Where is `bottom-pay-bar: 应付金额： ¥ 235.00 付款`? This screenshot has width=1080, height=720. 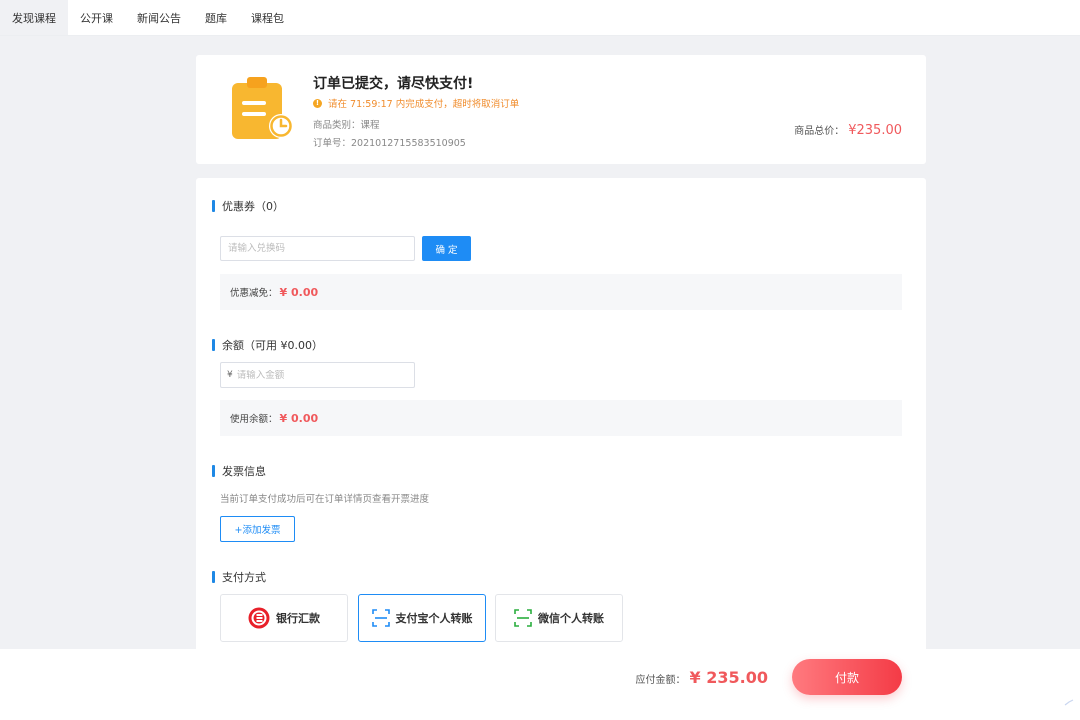 bottom-pay-bar: 应付金额： ¥ 235.00 付款 is located at coordinates (540, 684).